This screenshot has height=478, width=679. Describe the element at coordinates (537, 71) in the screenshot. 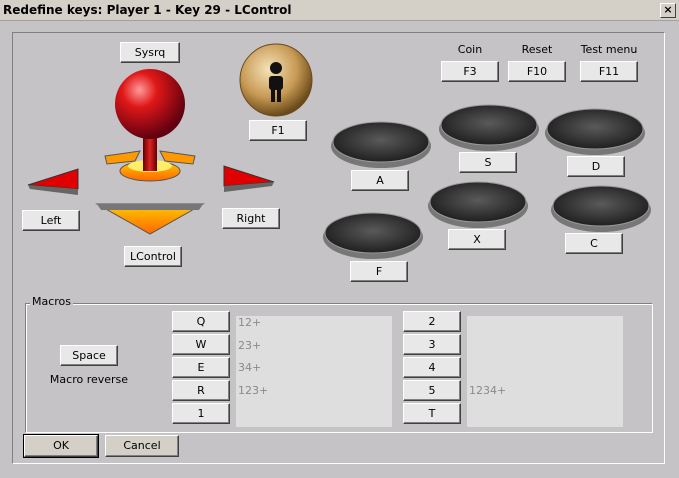

I see `reset-key: F10` at that location.